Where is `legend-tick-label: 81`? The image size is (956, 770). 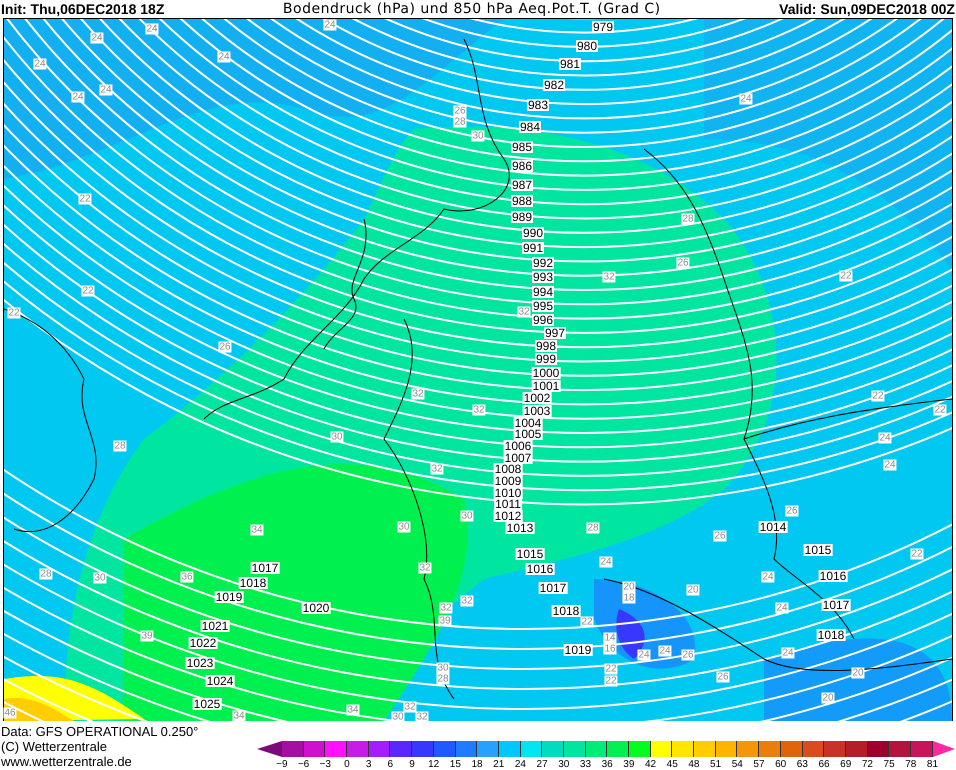
legend-tick-label: 81 is located at coordinates (933, 764).